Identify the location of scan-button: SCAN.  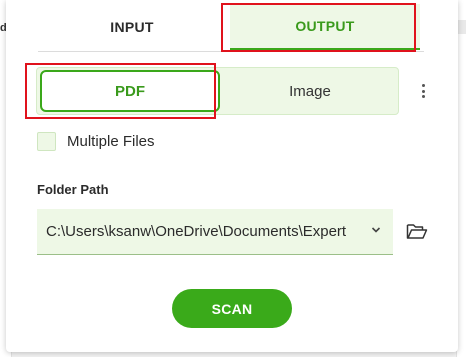
(232, 308).